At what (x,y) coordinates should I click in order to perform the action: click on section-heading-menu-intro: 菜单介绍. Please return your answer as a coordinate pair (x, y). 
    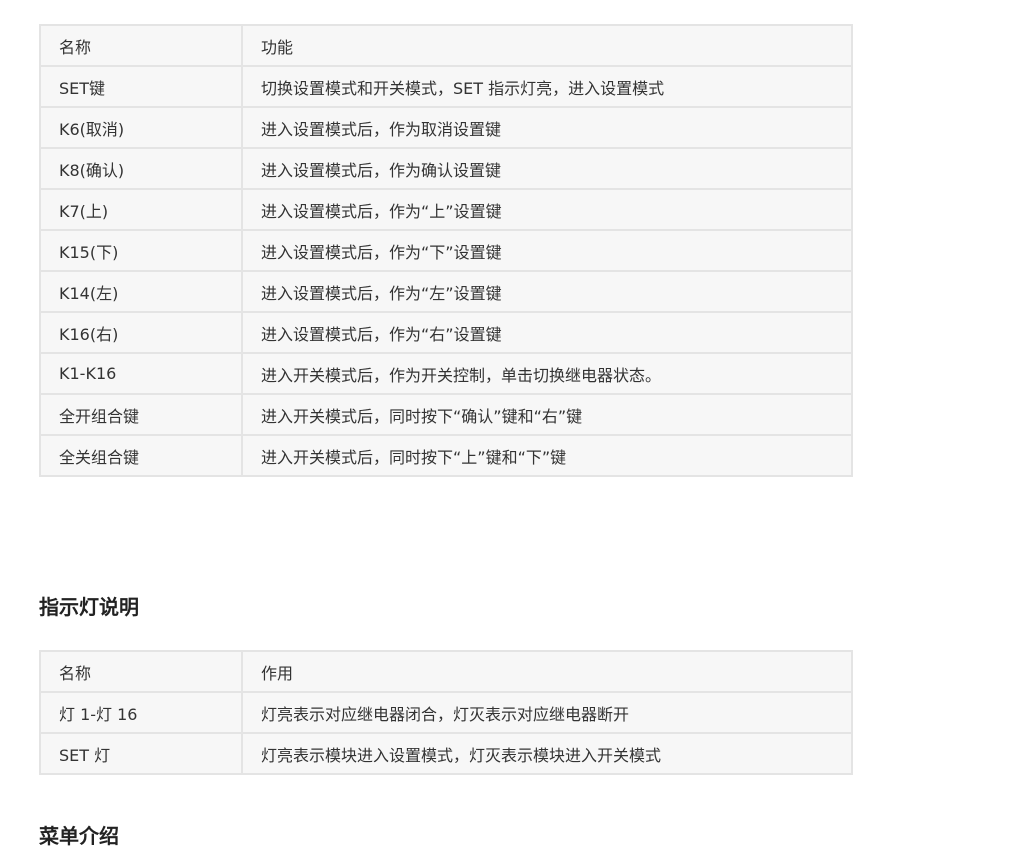
    Looking at the image, I should click on (79, 836).